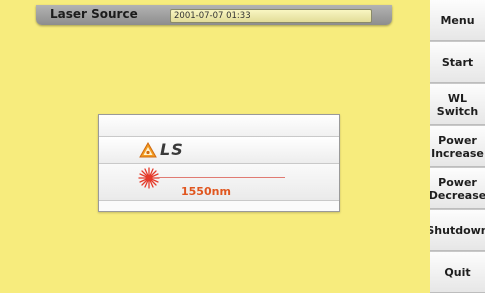 The height and width of the screenshot is (293, 485). Describe the element at coordinates (206, 191) in the screenshot. I see `wavelength-value: 1550nm` at that location.